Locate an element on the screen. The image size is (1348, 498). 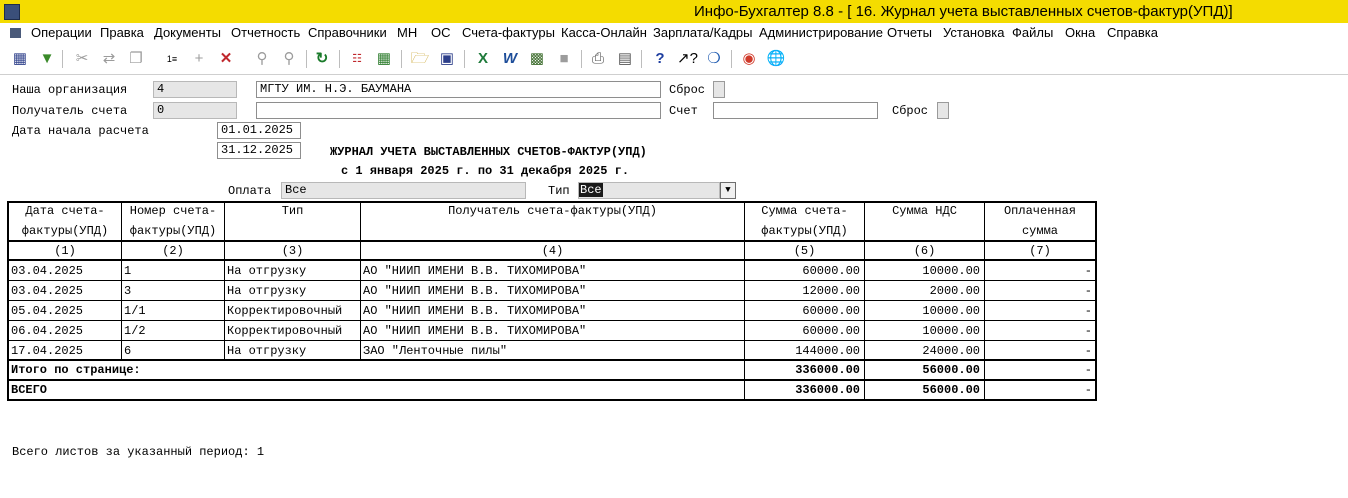
date-to-field: 31.12.2025 is located at coordinates (259, 150).